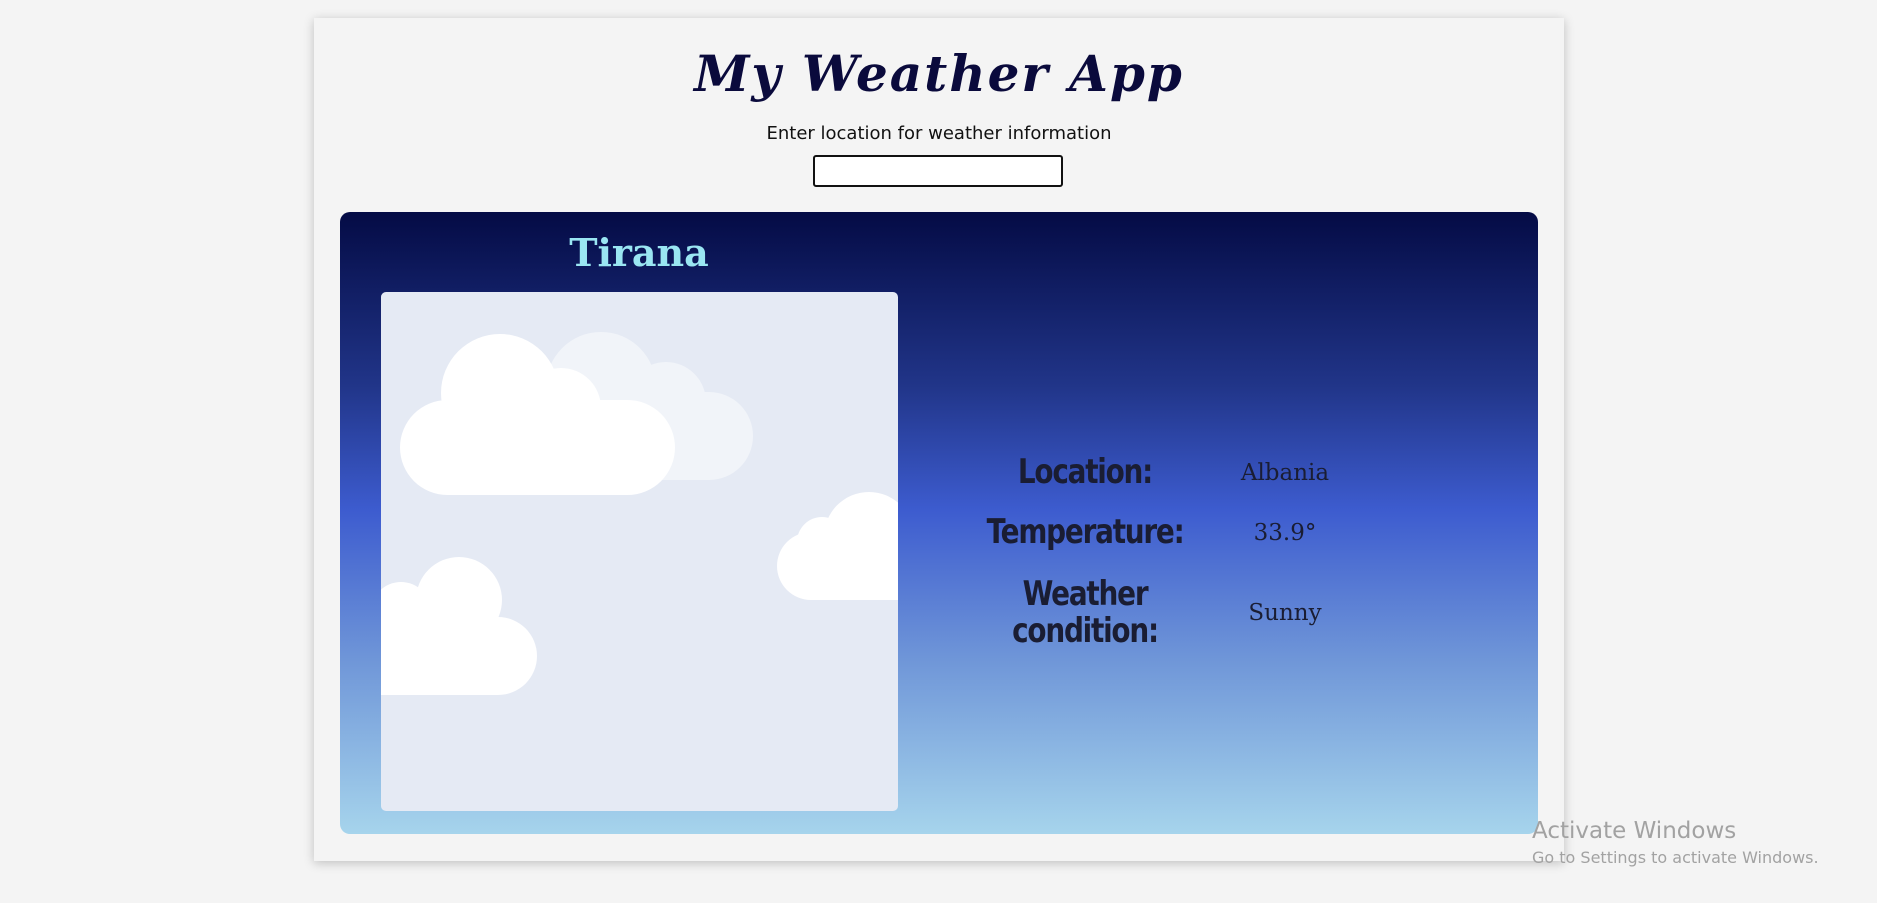 The width and height of the screenshot is (1877, 903). What do you see at coordinates (1165, 613) in the screenshot?
I see `weather-condition-row: Weather condition: Sunny` at bounding box center [1165, 613].